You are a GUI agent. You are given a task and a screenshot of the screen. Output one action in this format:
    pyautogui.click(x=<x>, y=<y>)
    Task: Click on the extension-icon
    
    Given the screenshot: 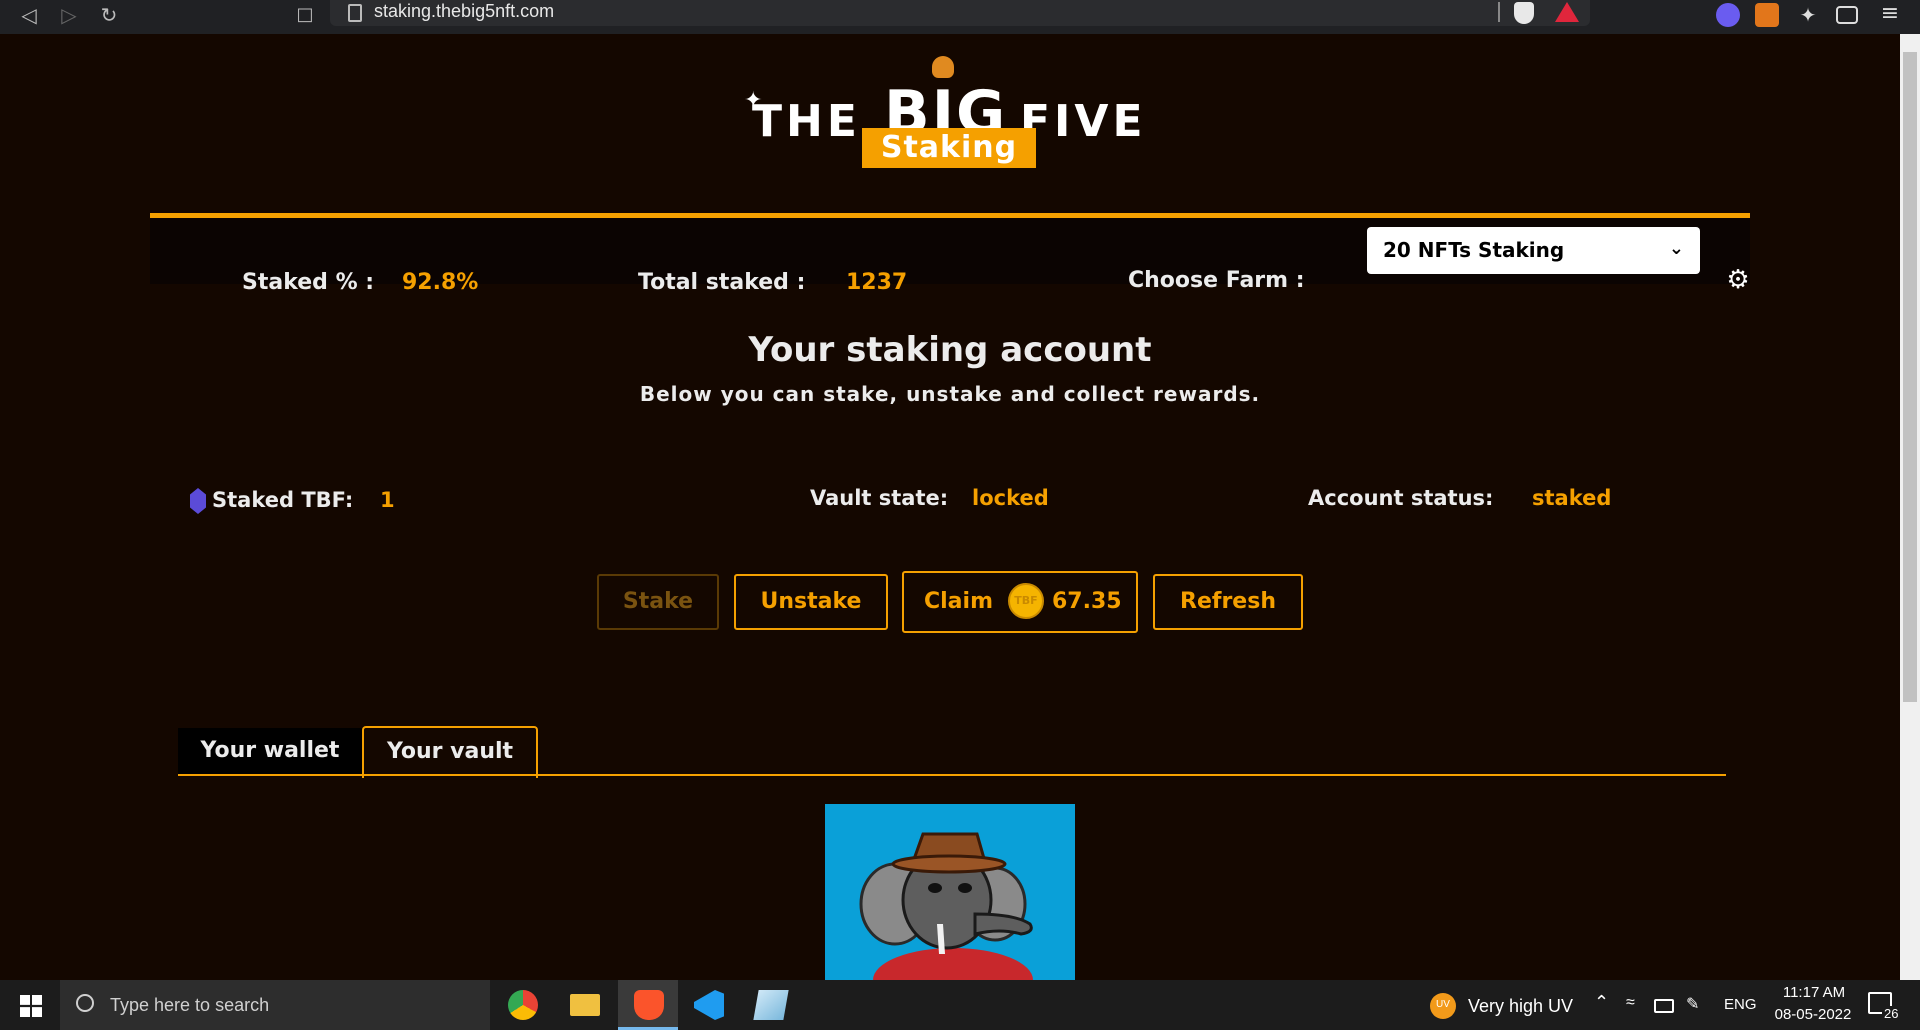 What is the action you would take?
    pyautogui.click(x=1728, y=15)
    